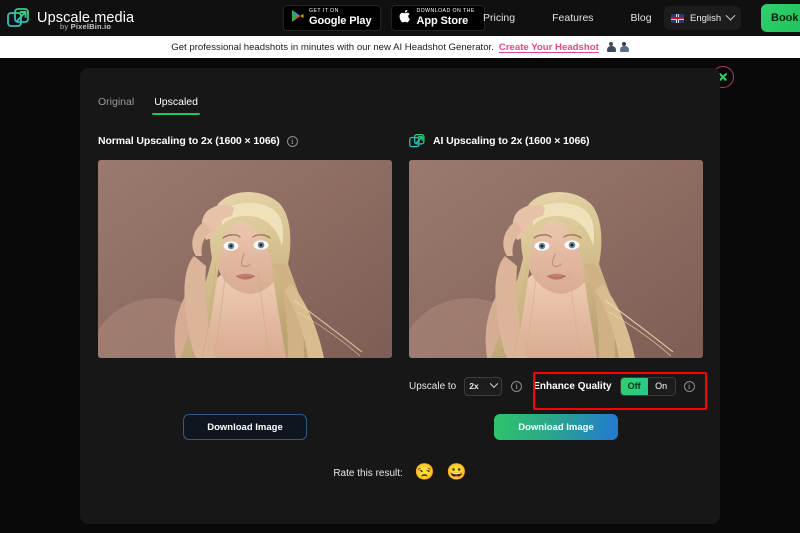 This screenshot has height=533, width=800. I want to click on uk-flag-icon, so click(677, 18).